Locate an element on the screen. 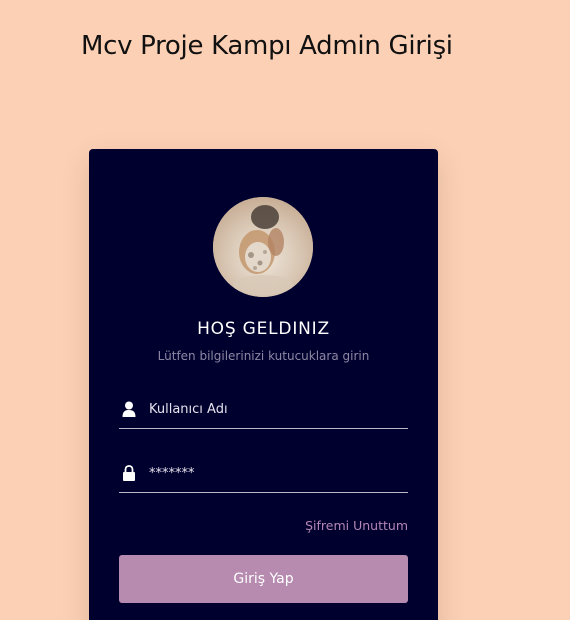  page-title: Mcv Proje Kampı Admin Girişi is located at coordinates (267, 46).